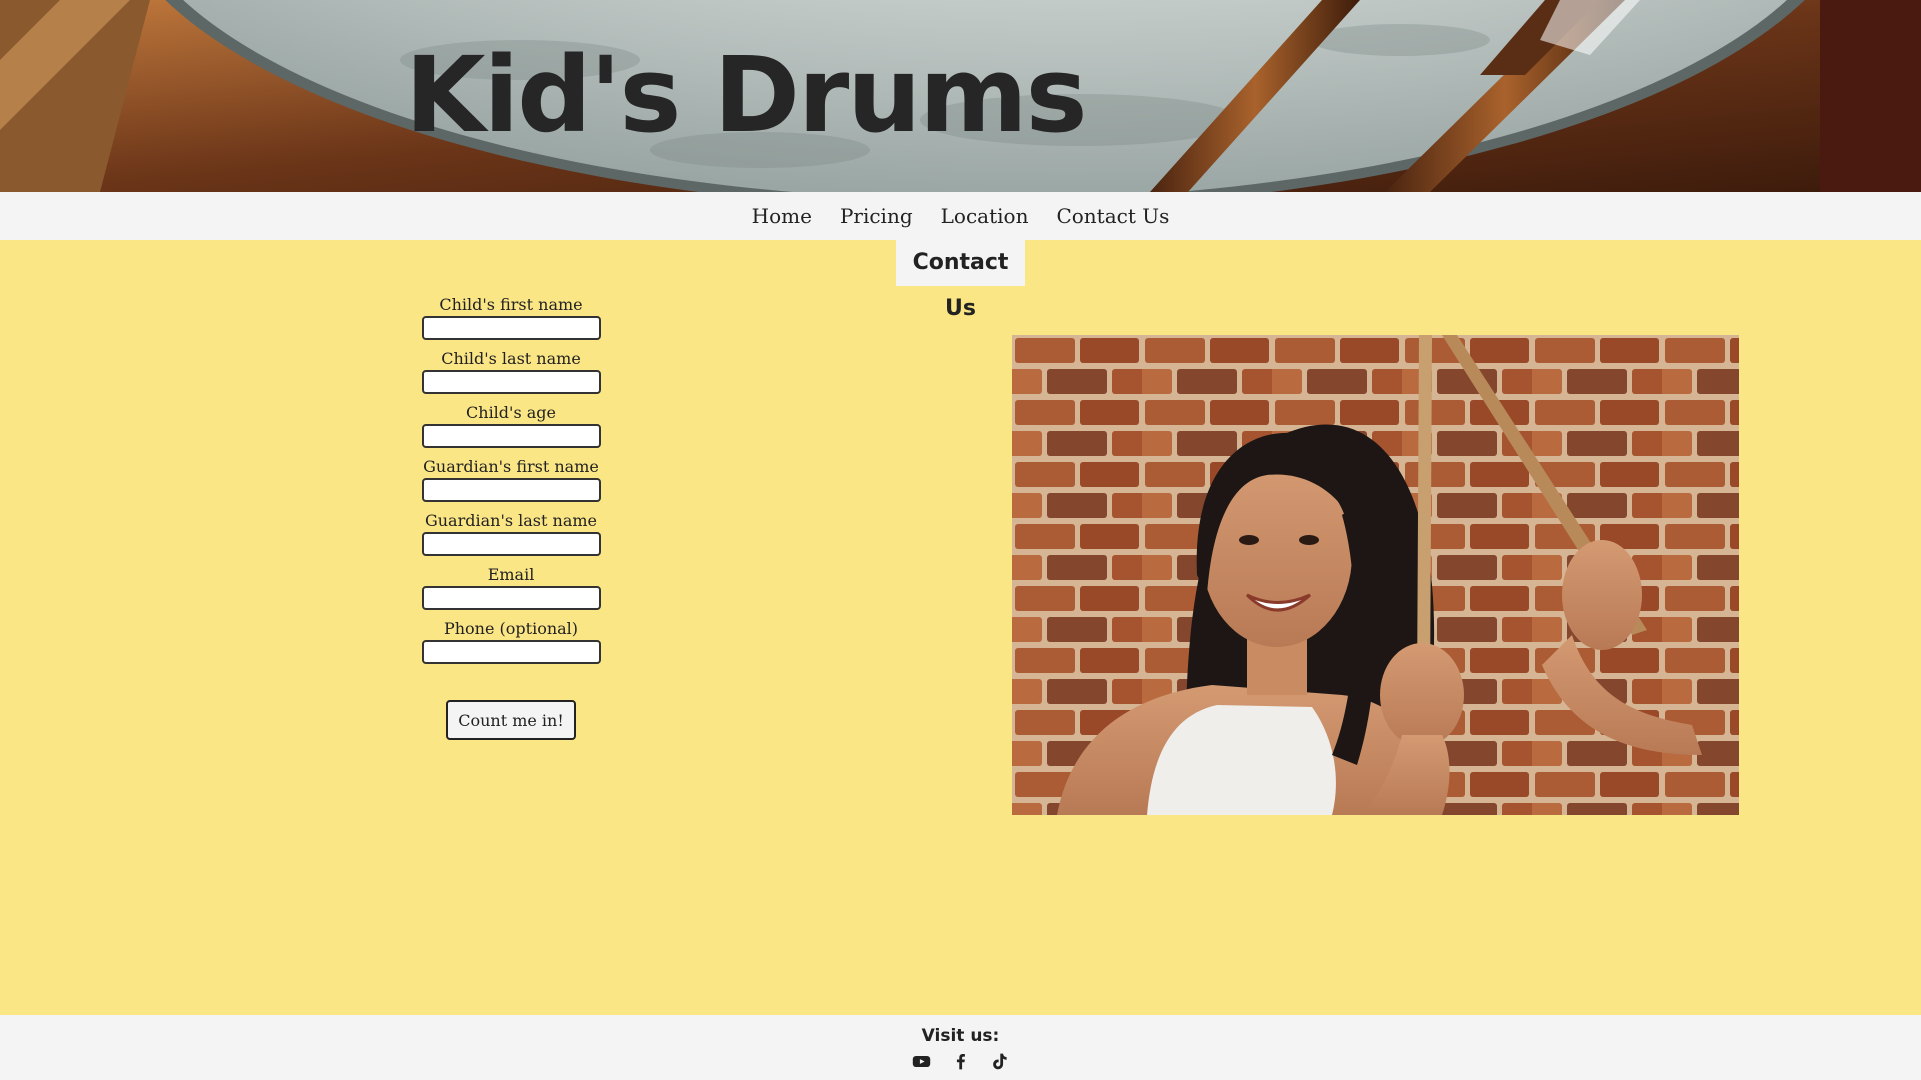 The width and height of the screenshot is (1921, 1080). What do you see at coordinates (985, 216) in the screenshot?
I see `nav-item-location: Location` at bounding box center [985, 216].